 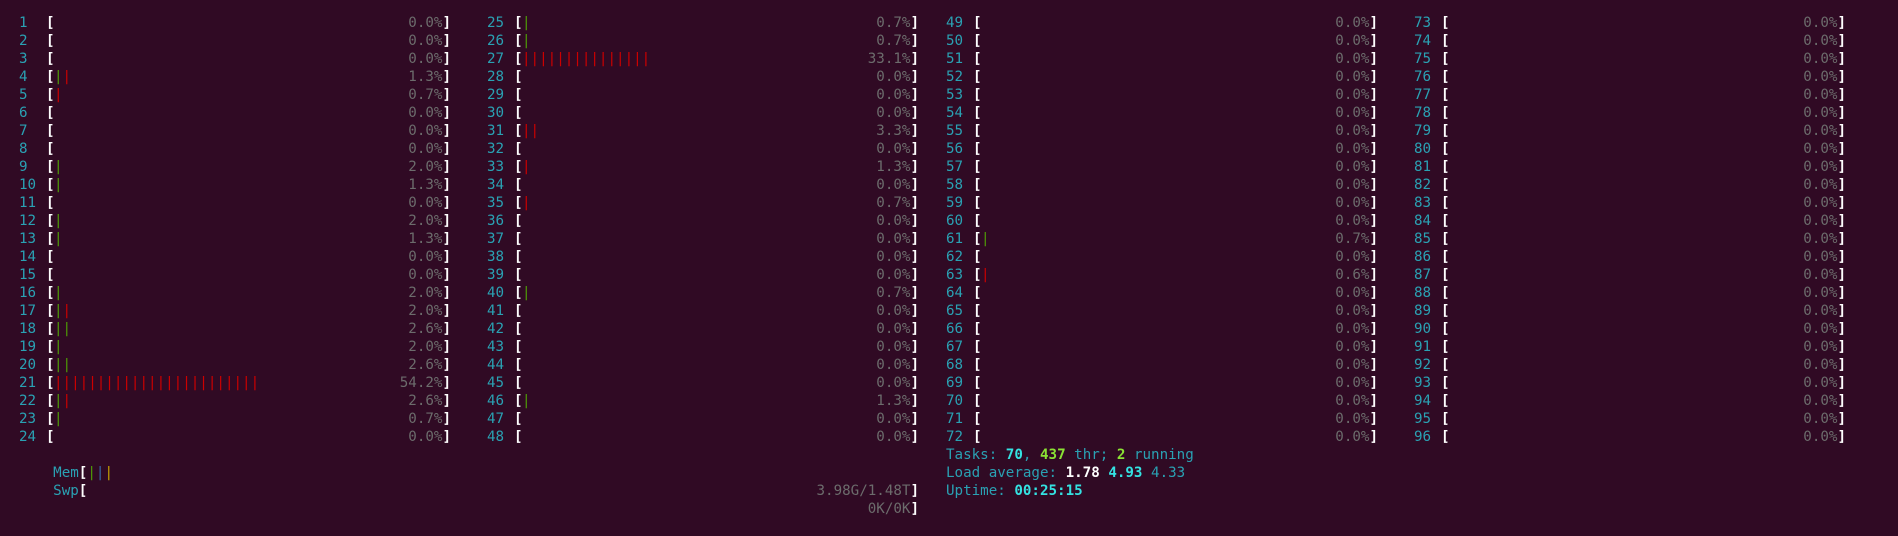 I want to click on cpu-meter-8: 8 [0.0%], so click(x=235, y=149).